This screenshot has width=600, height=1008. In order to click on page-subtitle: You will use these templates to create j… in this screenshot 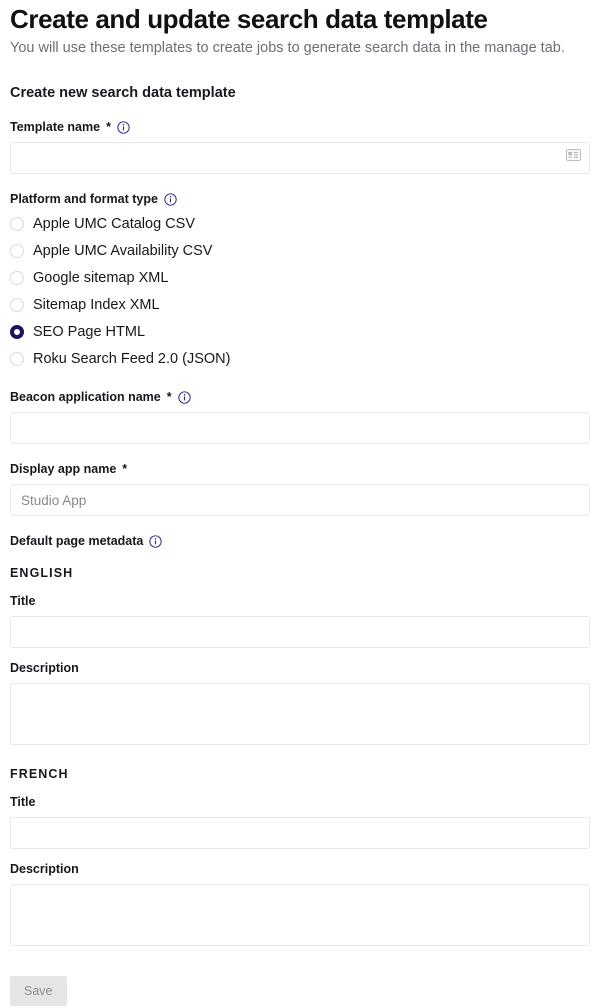, I will do `click(287, 48)`.